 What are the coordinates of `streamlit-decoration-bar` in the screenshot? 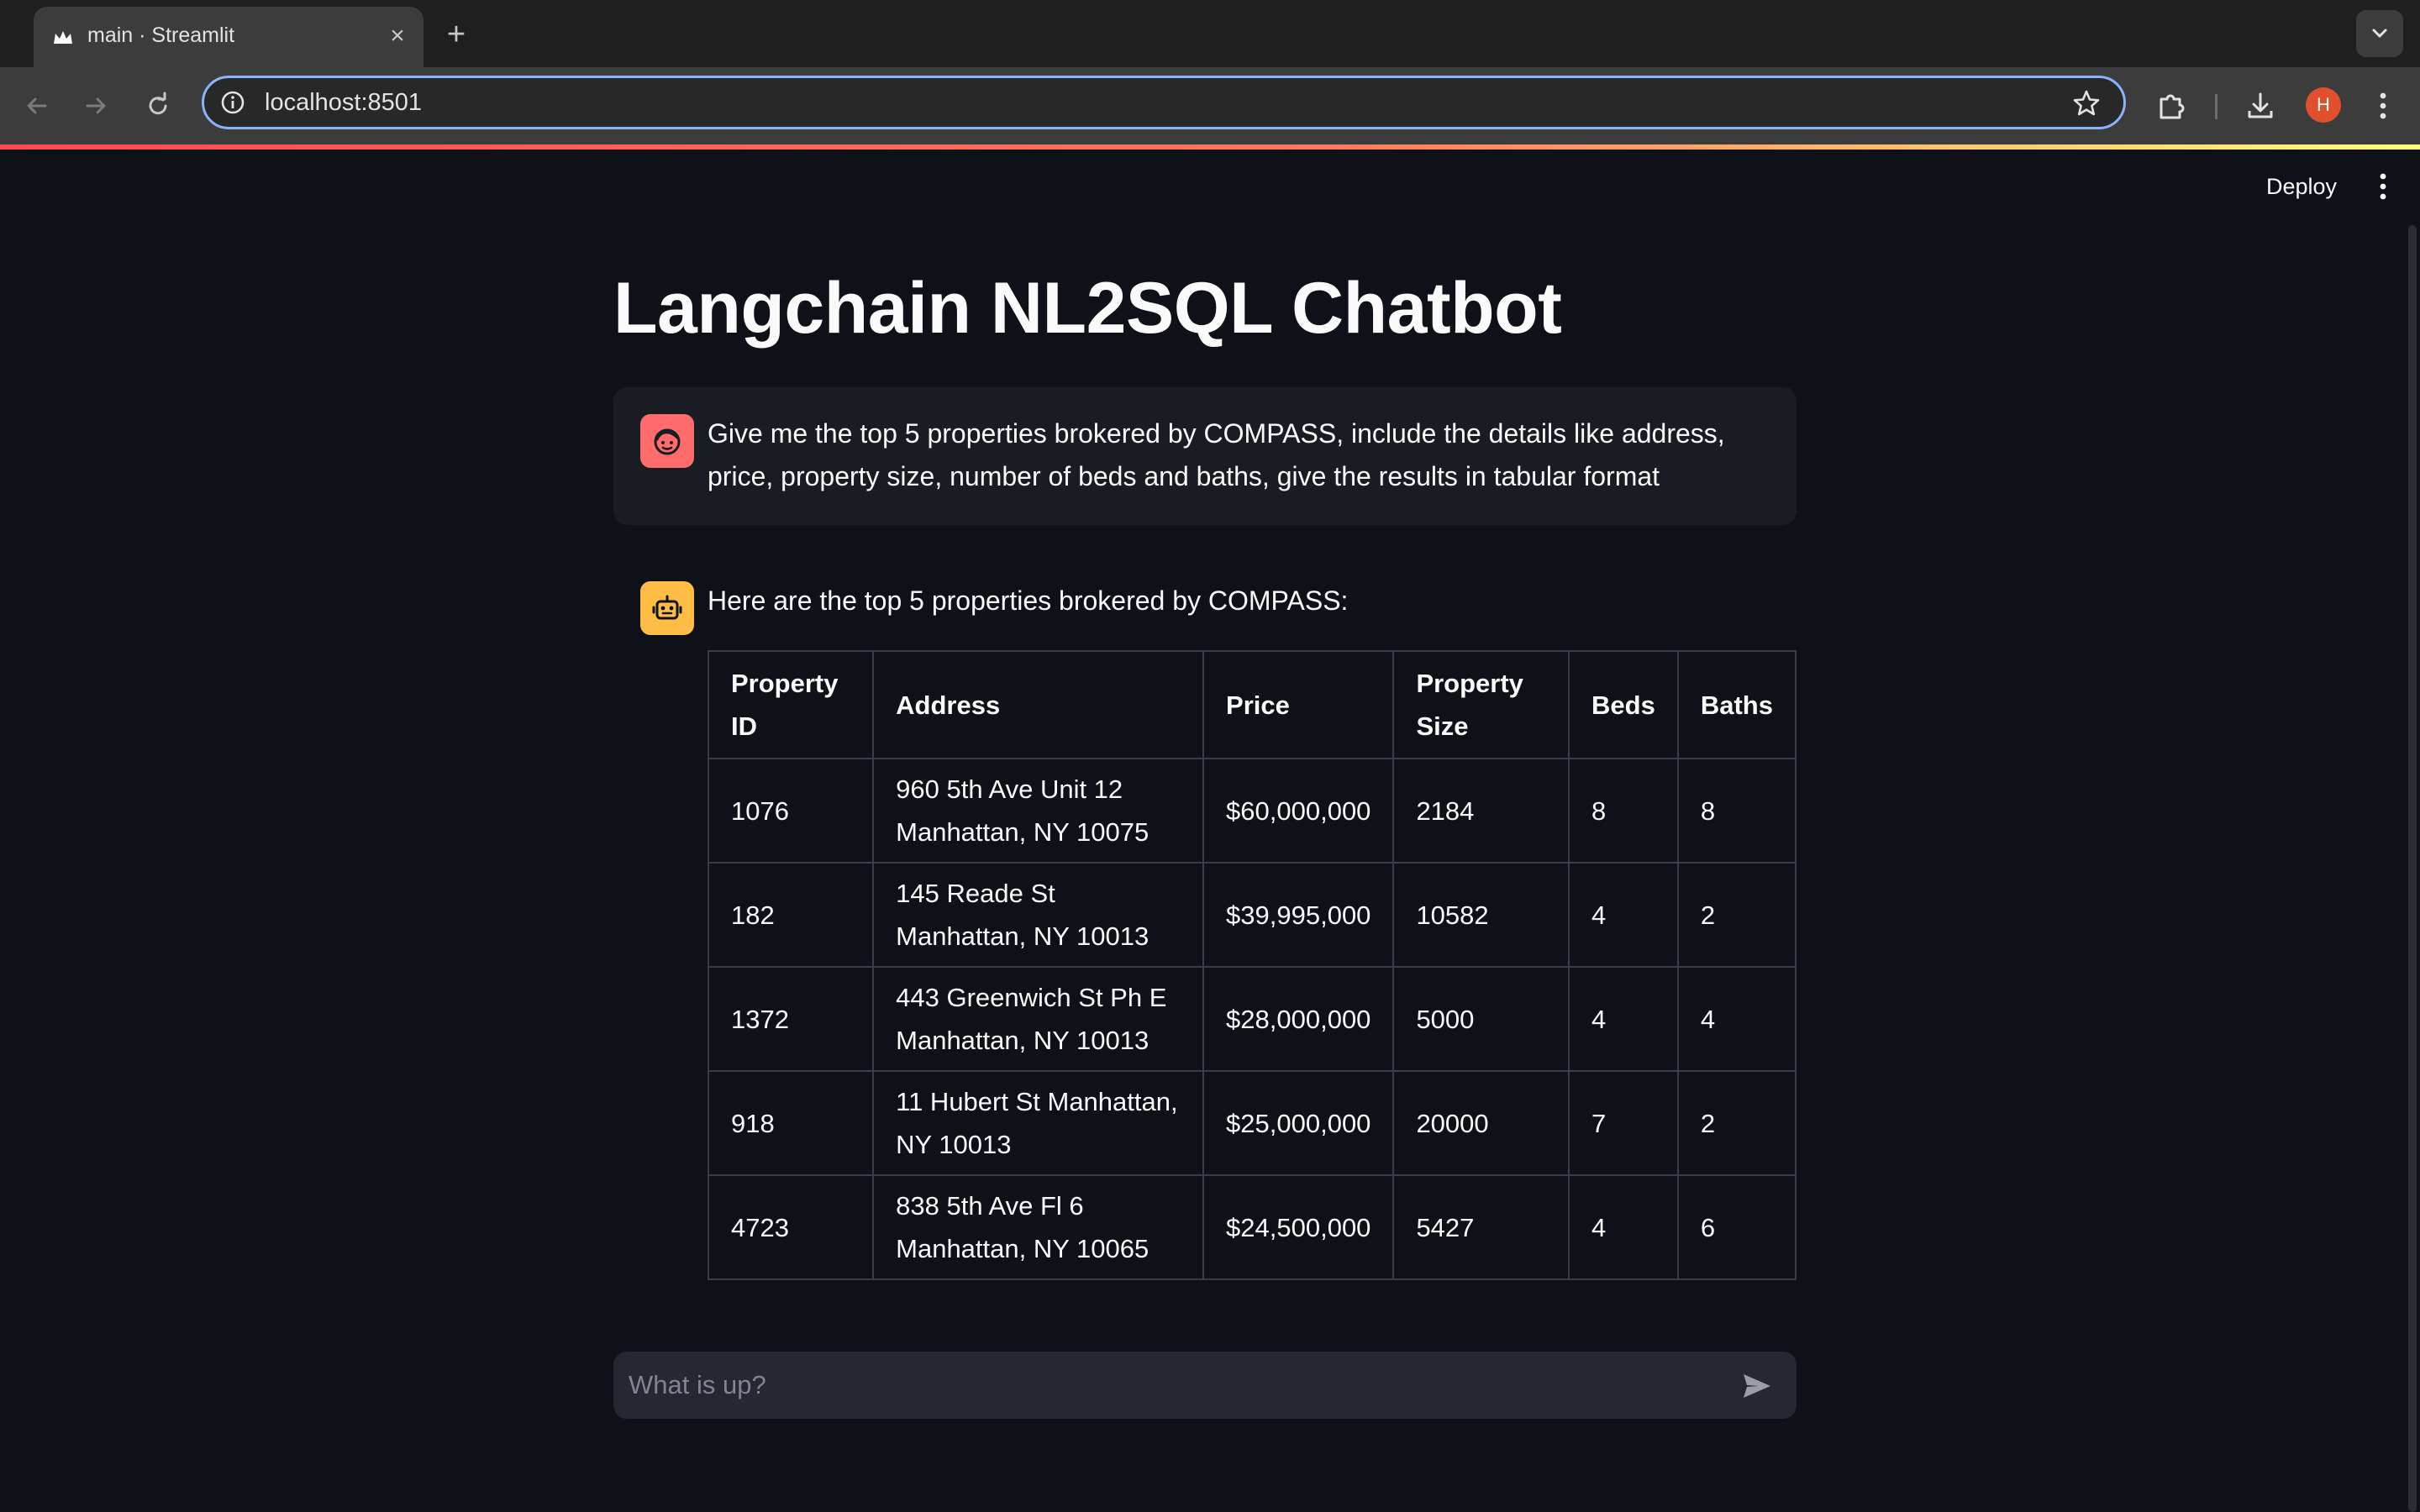 It's located at (1210, 147).